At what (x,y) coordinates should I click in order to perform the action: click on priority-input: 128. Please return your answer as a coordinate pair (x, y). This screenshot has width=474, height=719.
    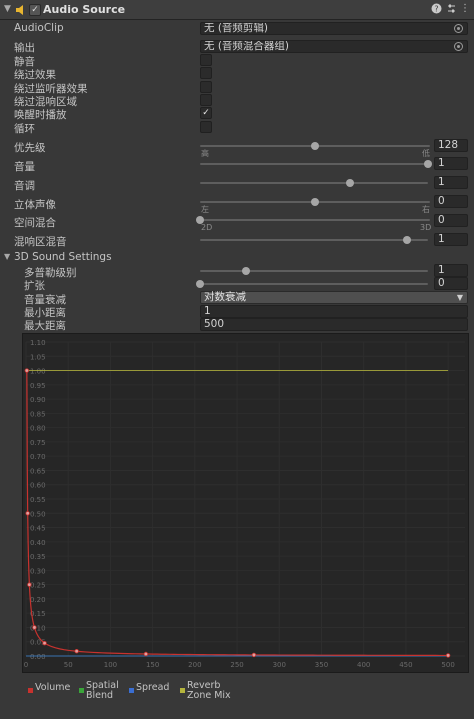
    Looking at the image, I should click on (451, 145).